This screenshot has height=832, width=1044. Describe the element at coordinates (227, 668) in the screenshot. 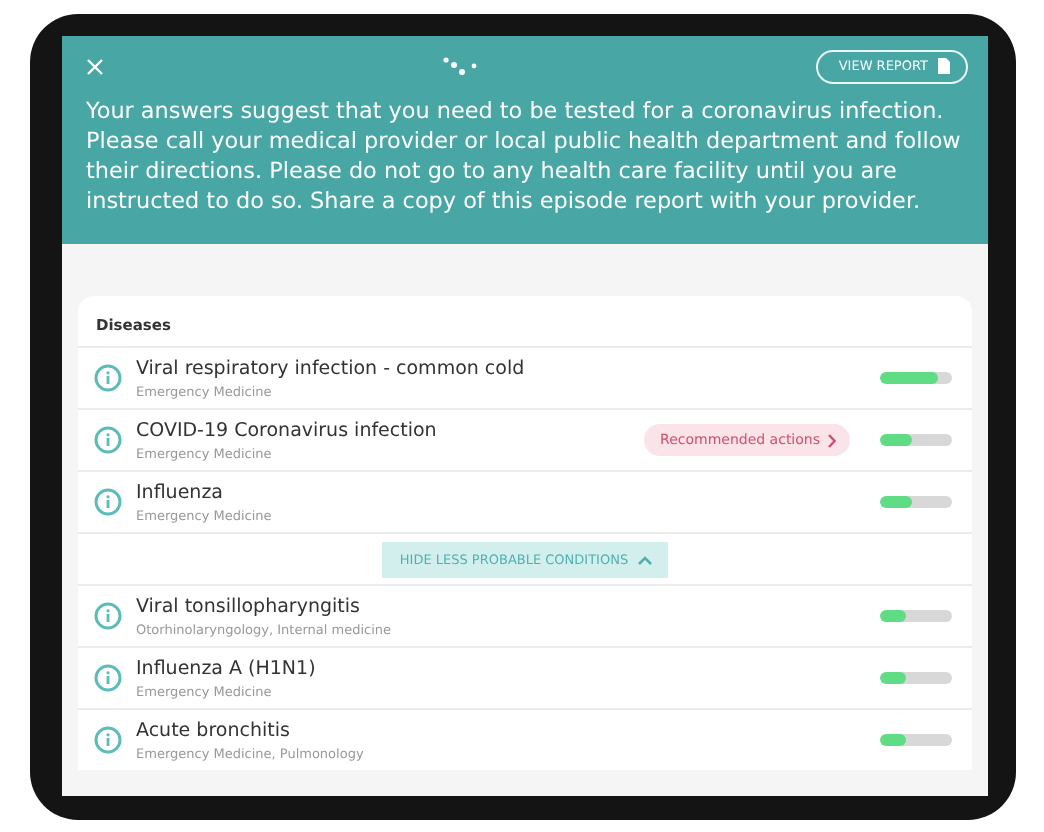

I see `condition-name: Influenza A (H1N1)` at that location.